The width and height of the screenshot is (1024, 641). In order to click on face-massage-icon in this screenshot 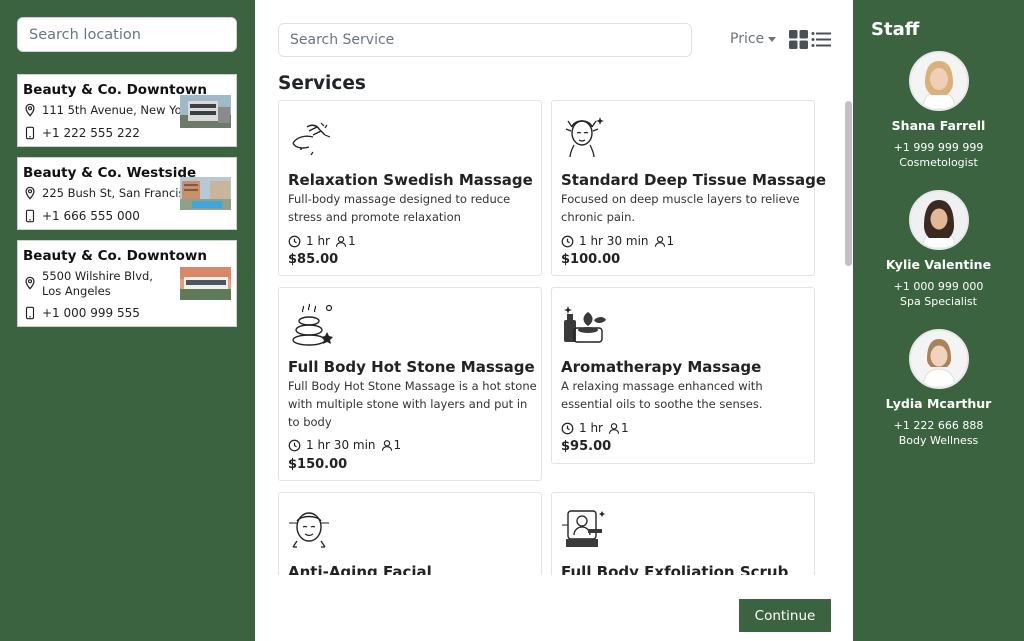, I will do `click(584, 137)`.